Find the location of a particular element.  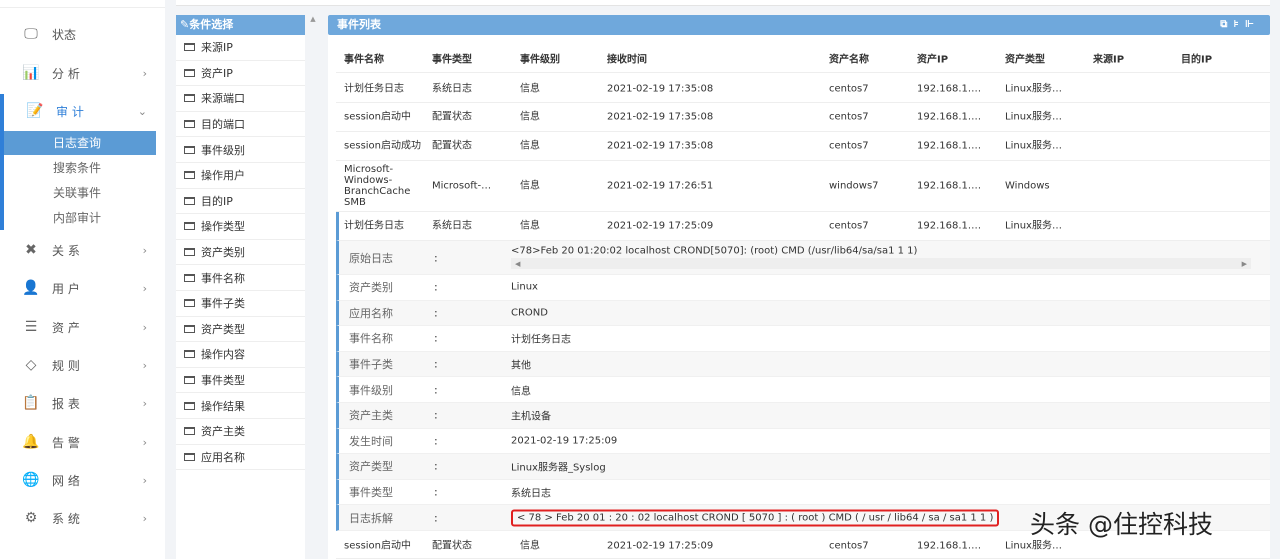

cell: session启动成功 is located at coordinates (383, 146).